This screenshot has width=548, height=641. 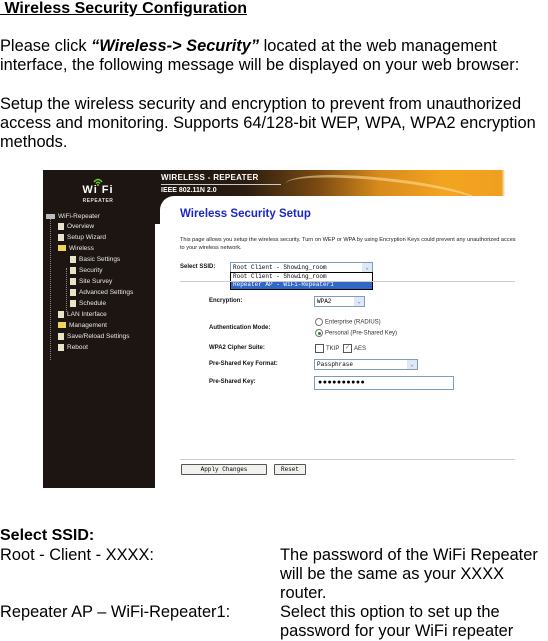 What do you see at coordinates (77, 555) in the screenshot?
I see `definition-term: Root - Client - XXXX:` at bounding box center [77, 555].